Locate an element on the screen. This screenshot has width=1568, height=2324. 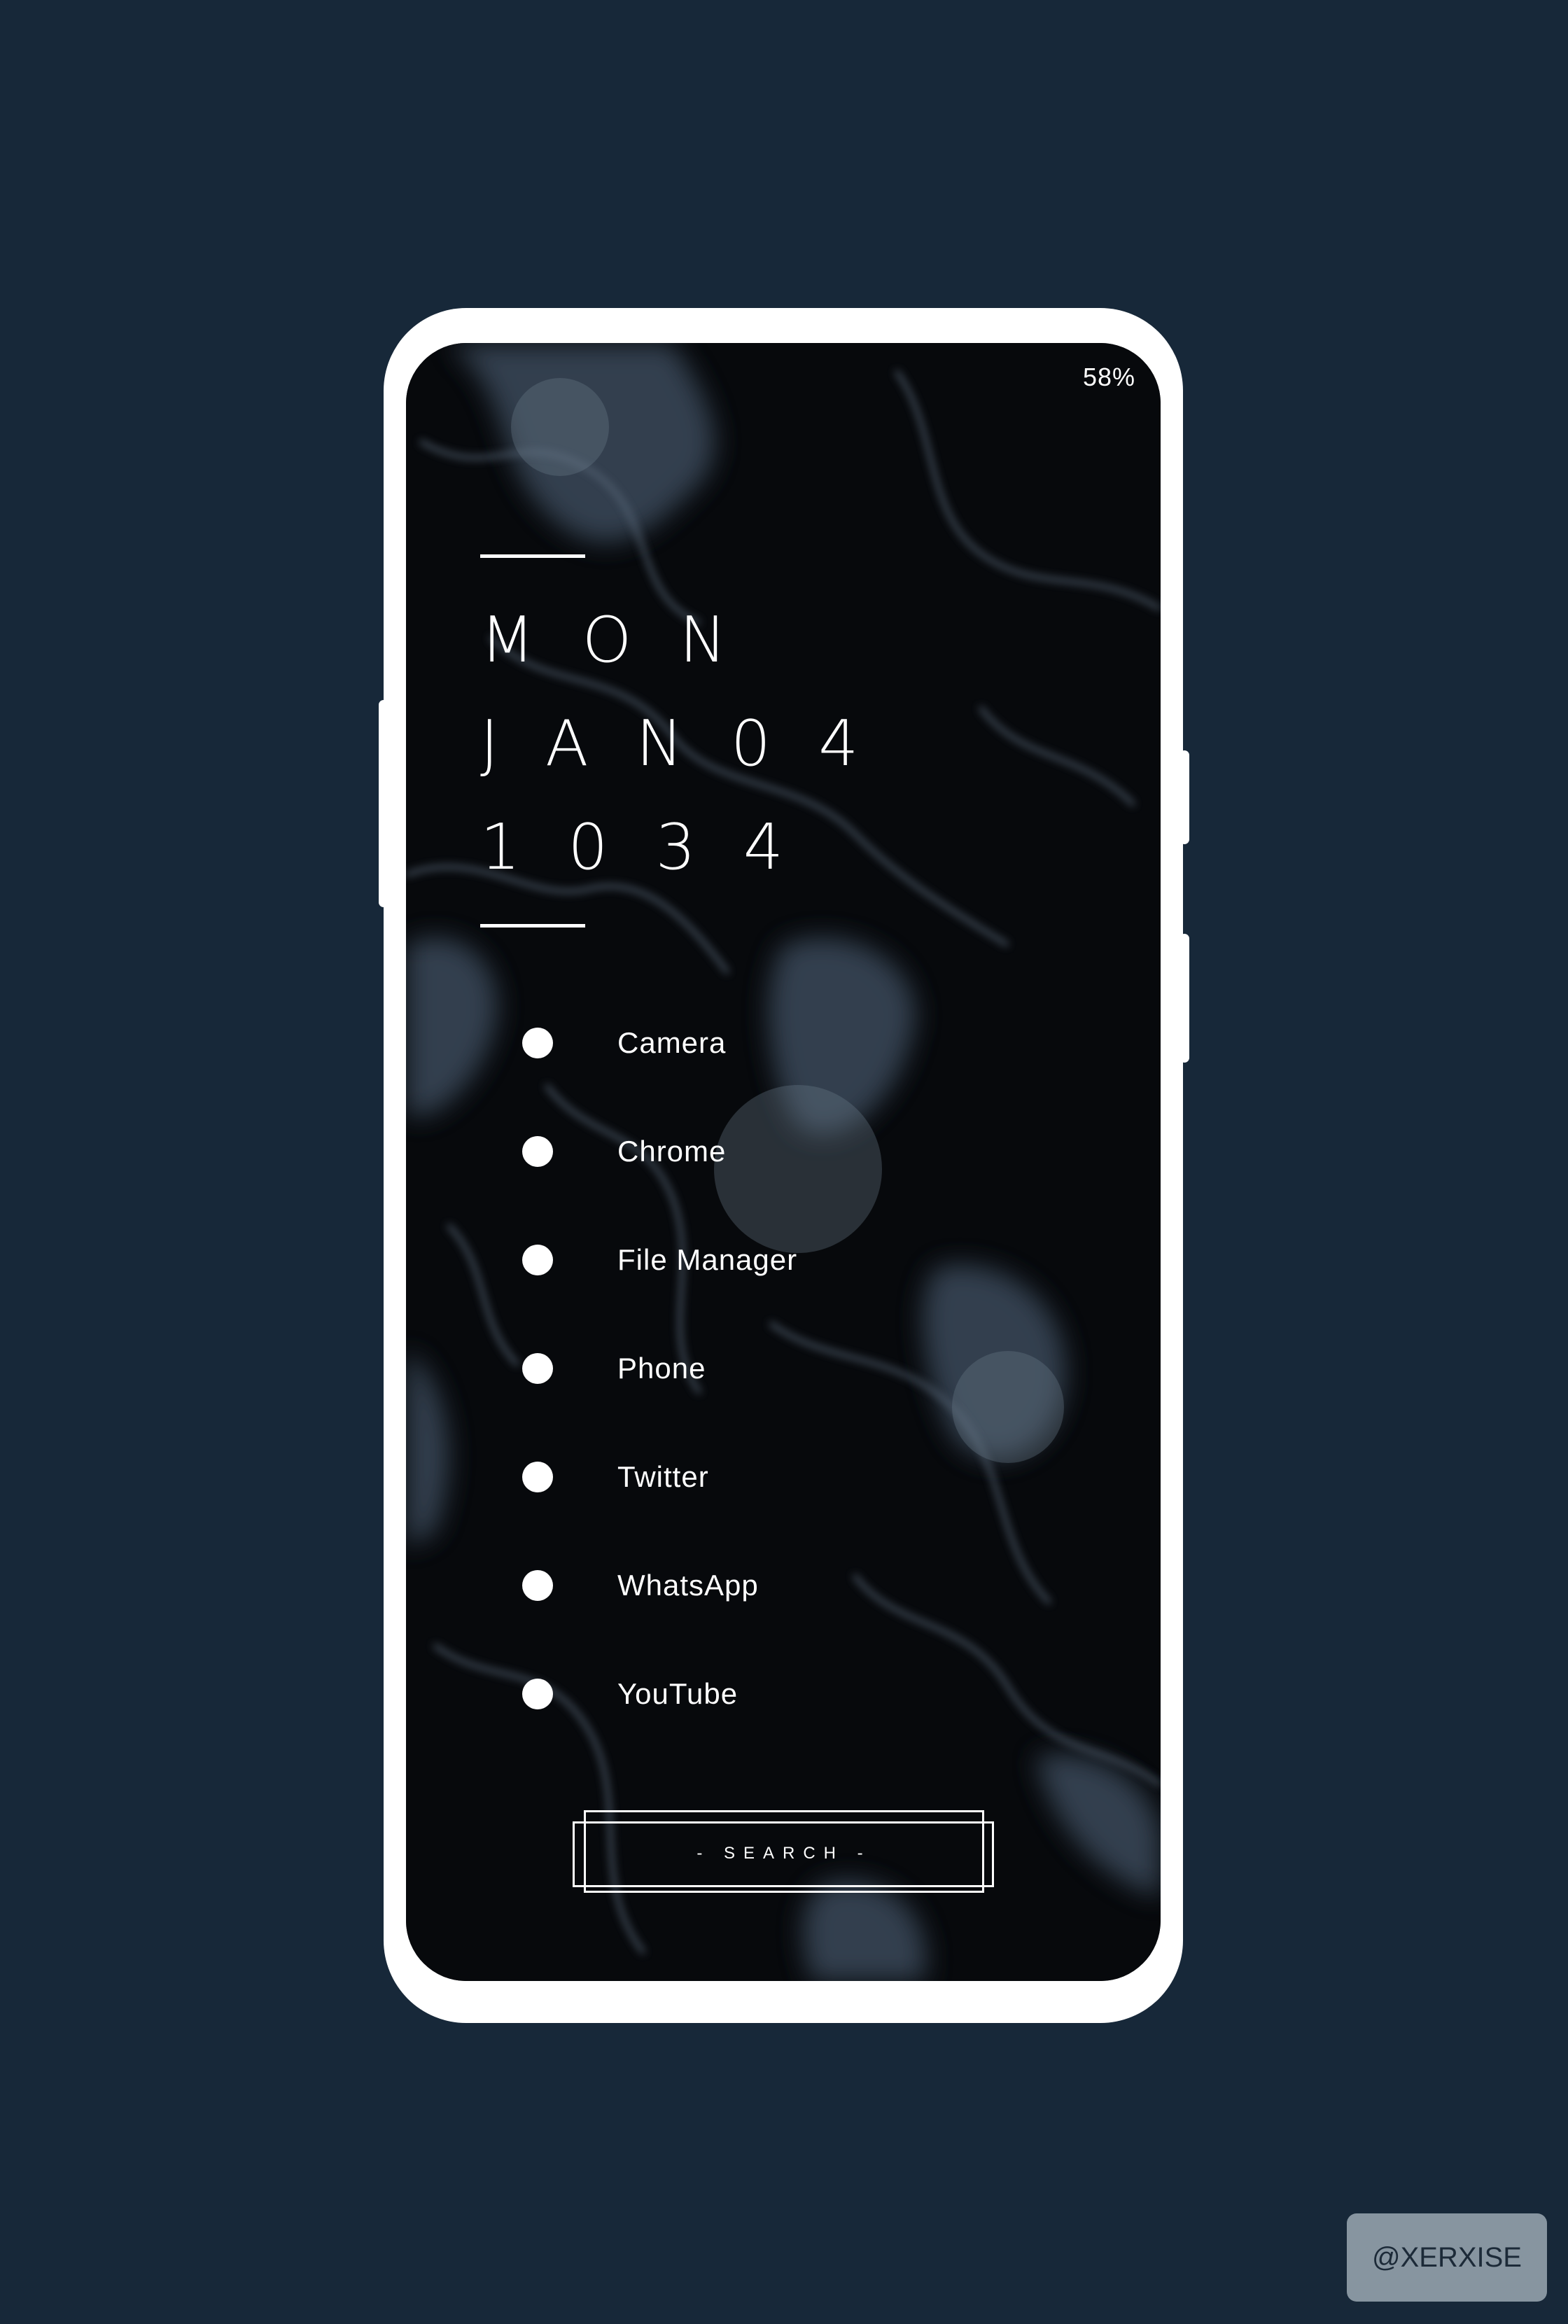
battery-indicator: 58% is located at coordinates (1108, 377).